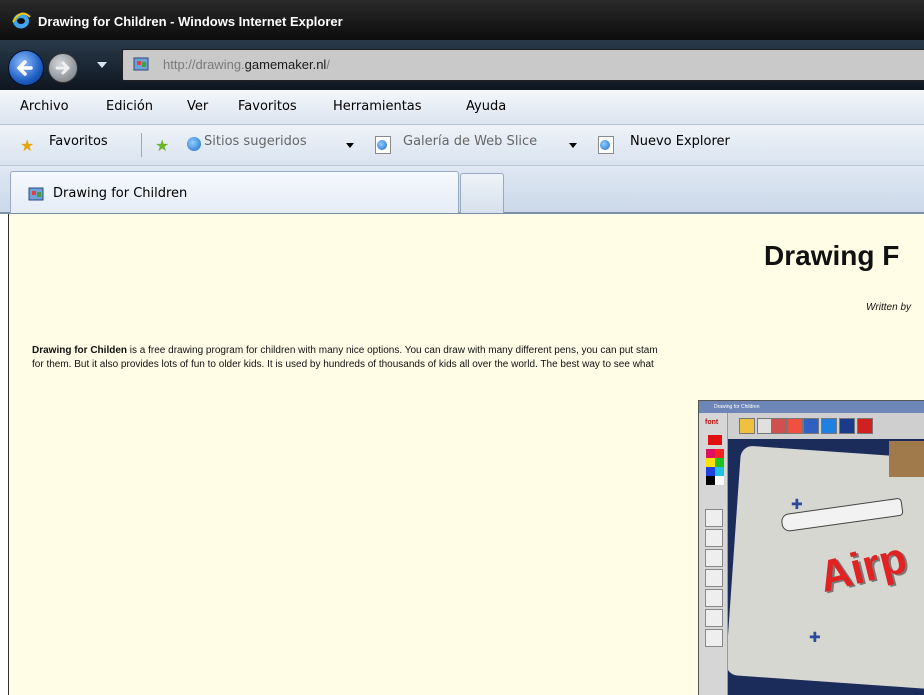 This screenshot has width=924, height=695. What do you see at coordinates (141, 145) in the screenshot?
I see `favorites-separator` at bounding box center [141, 145].